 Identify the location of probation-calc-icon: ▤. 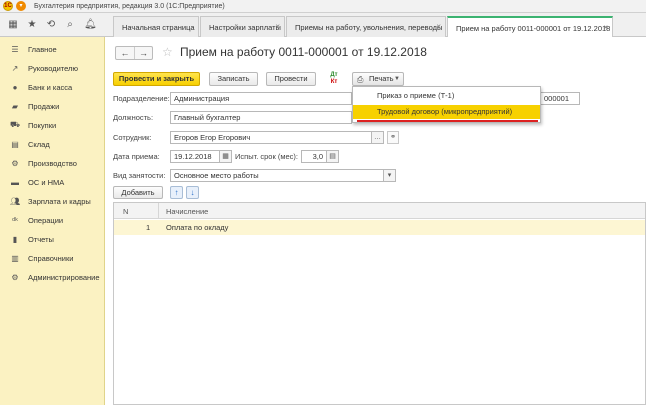
(333, 156).